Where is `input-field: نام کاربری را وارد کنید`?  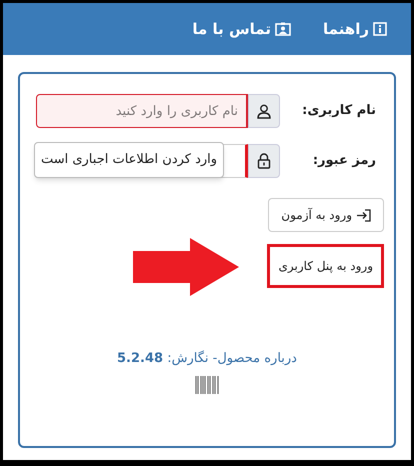
input-field: نام کاربری را وارد کنید is located at coordinates (142, 111).